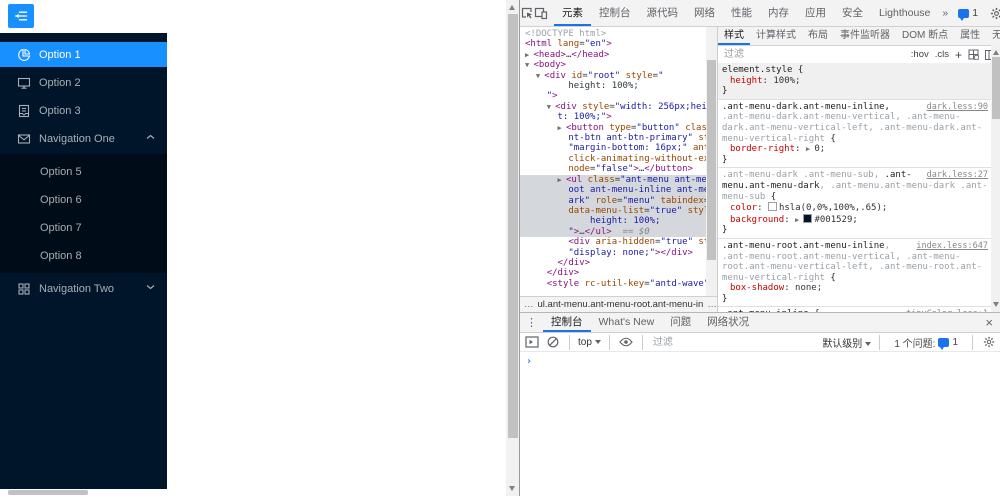 This screenshot has height=496, width=1000. I want to click on clear-console-icon, so click(553, 342).